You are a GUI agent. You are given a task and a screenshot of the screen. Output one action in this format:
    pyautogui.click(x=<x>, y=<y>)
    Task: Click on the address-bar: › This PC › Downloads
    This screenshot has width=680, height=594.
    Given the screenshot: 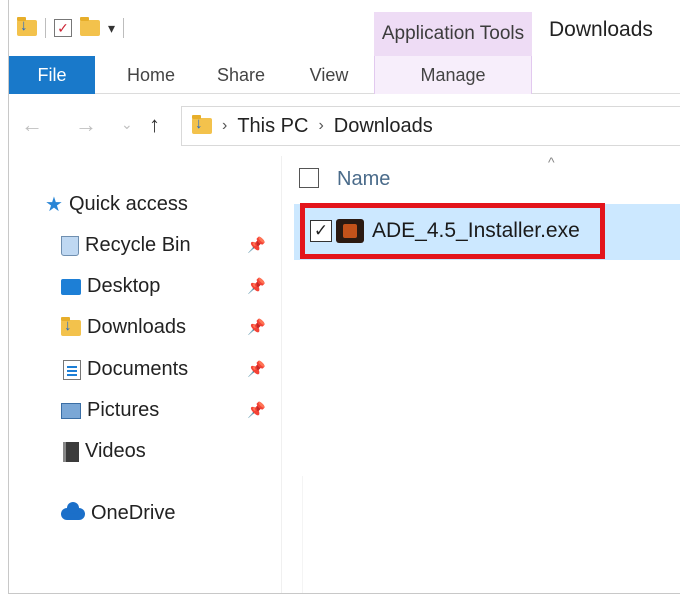 What is the action you would take?
    pyautogui.click(x=430, y=126)
    